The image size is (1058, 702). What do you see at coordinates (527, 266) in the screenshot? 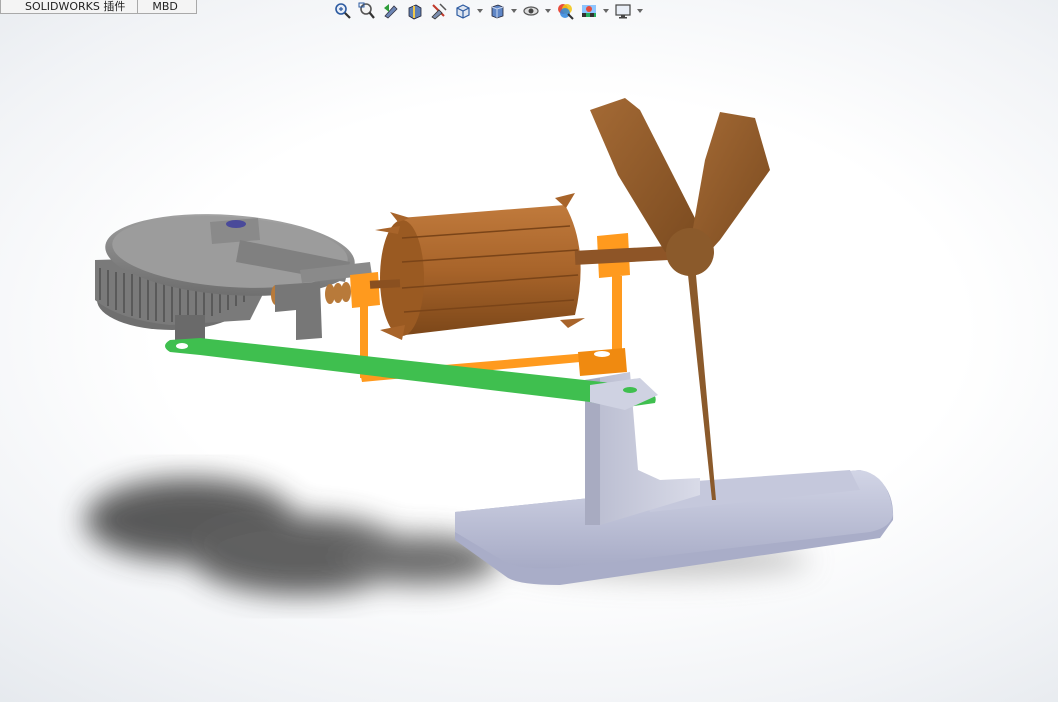
I see `motor-rotor` at bounding box center [527, 266].